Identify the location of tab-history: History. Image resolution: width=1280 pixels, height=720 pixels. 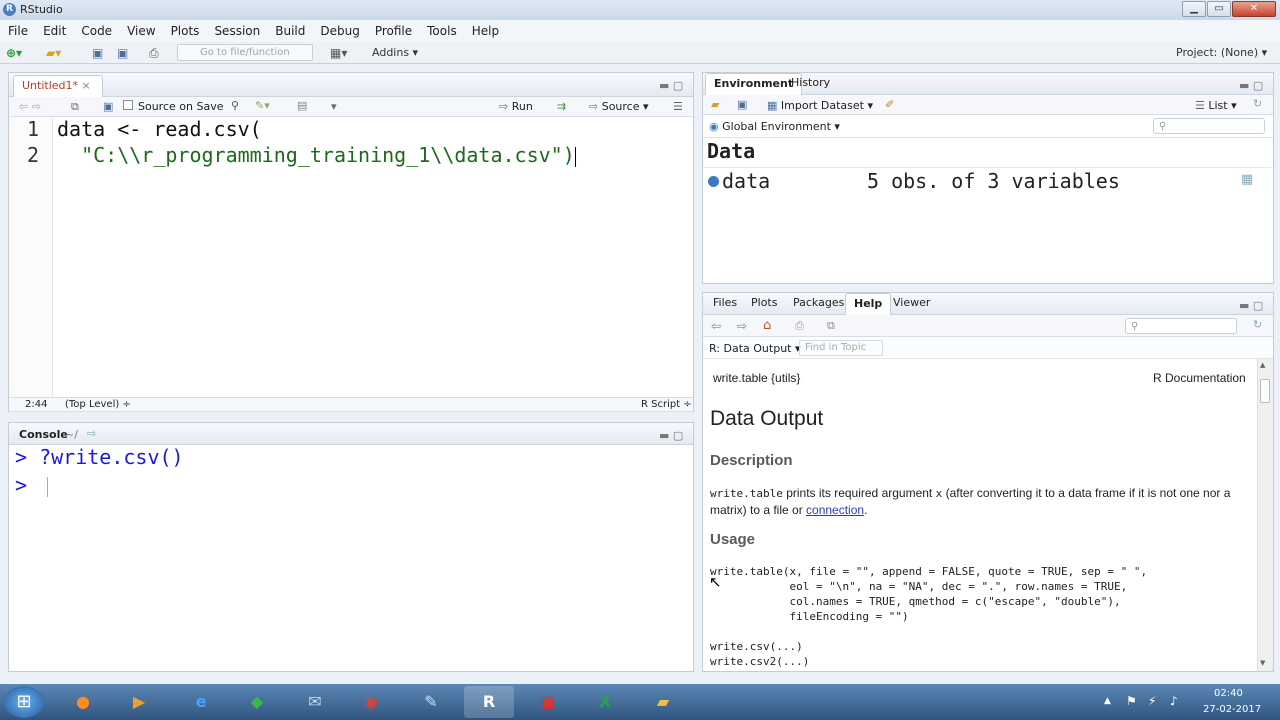
(810, 84).